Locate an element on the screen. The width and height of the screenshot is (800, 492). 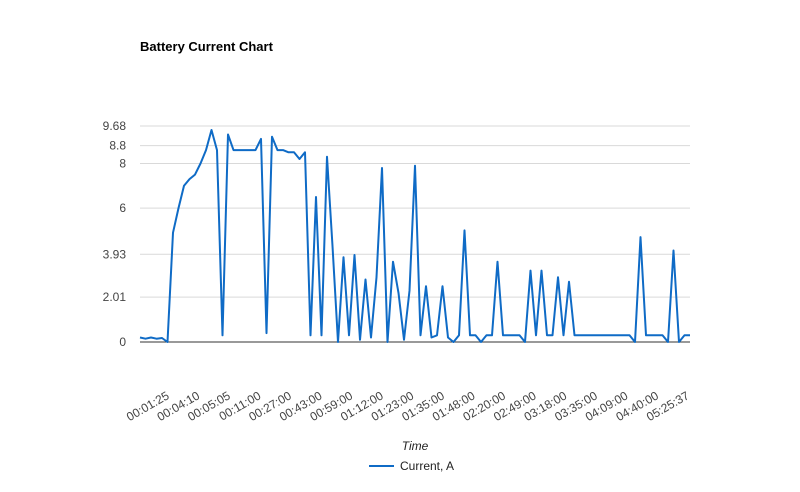
y-axis-ticks: 0 2.01 3.93 6 8 8.8 9.68 is located at coordinates (115, 234).